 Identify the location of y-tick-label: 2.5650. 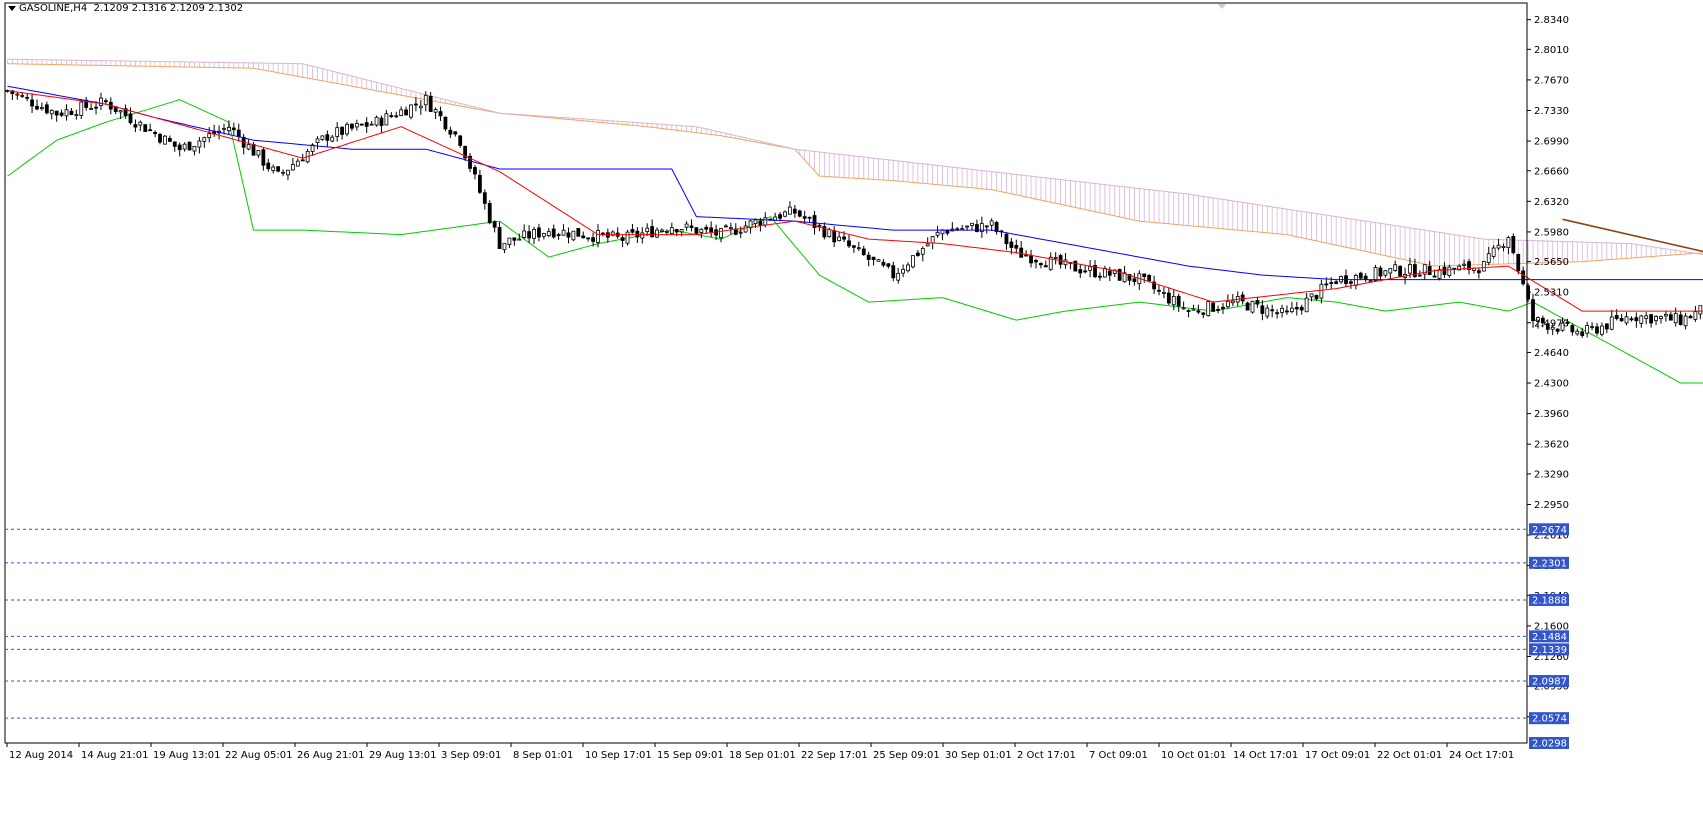
(1551, 262).